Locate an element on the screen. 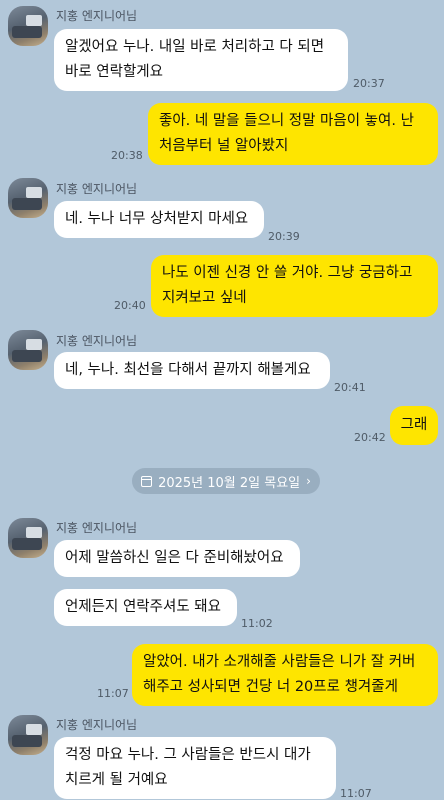 Image resolution: width=444 pixels, height=800 pixels. message-bubble: 어제 말씀하신 일은 다 준비해놨어요 is located at coordinates (177, 558).